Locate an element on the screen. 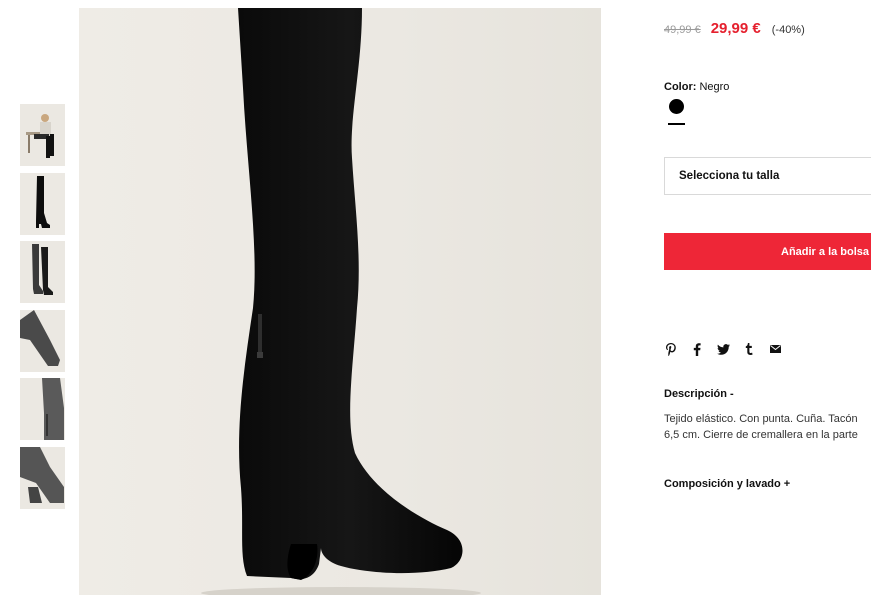 The image size is (871, 595). share-icons is located at coordinates (729, 349).